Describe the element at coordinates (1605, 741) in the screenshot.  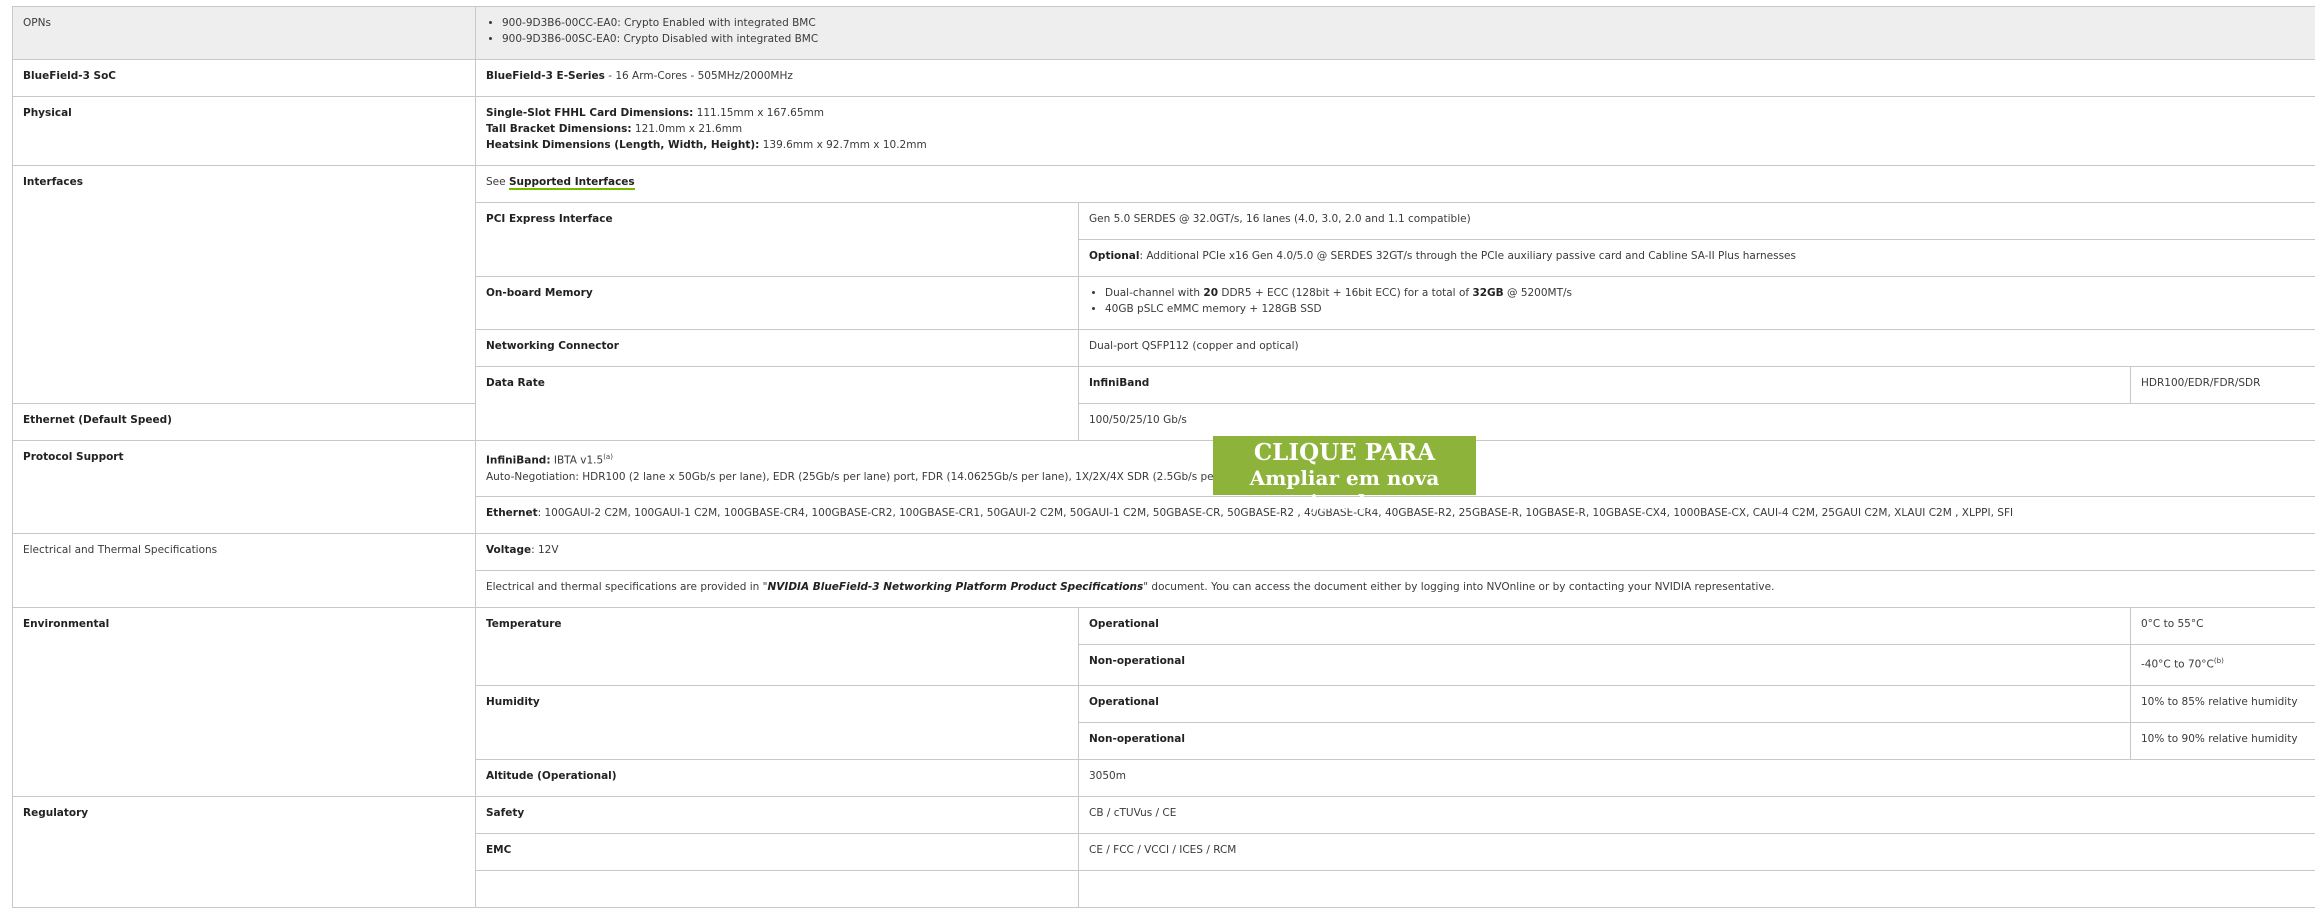
I see `hum-nonoperational-label: Non-operational` at that location.